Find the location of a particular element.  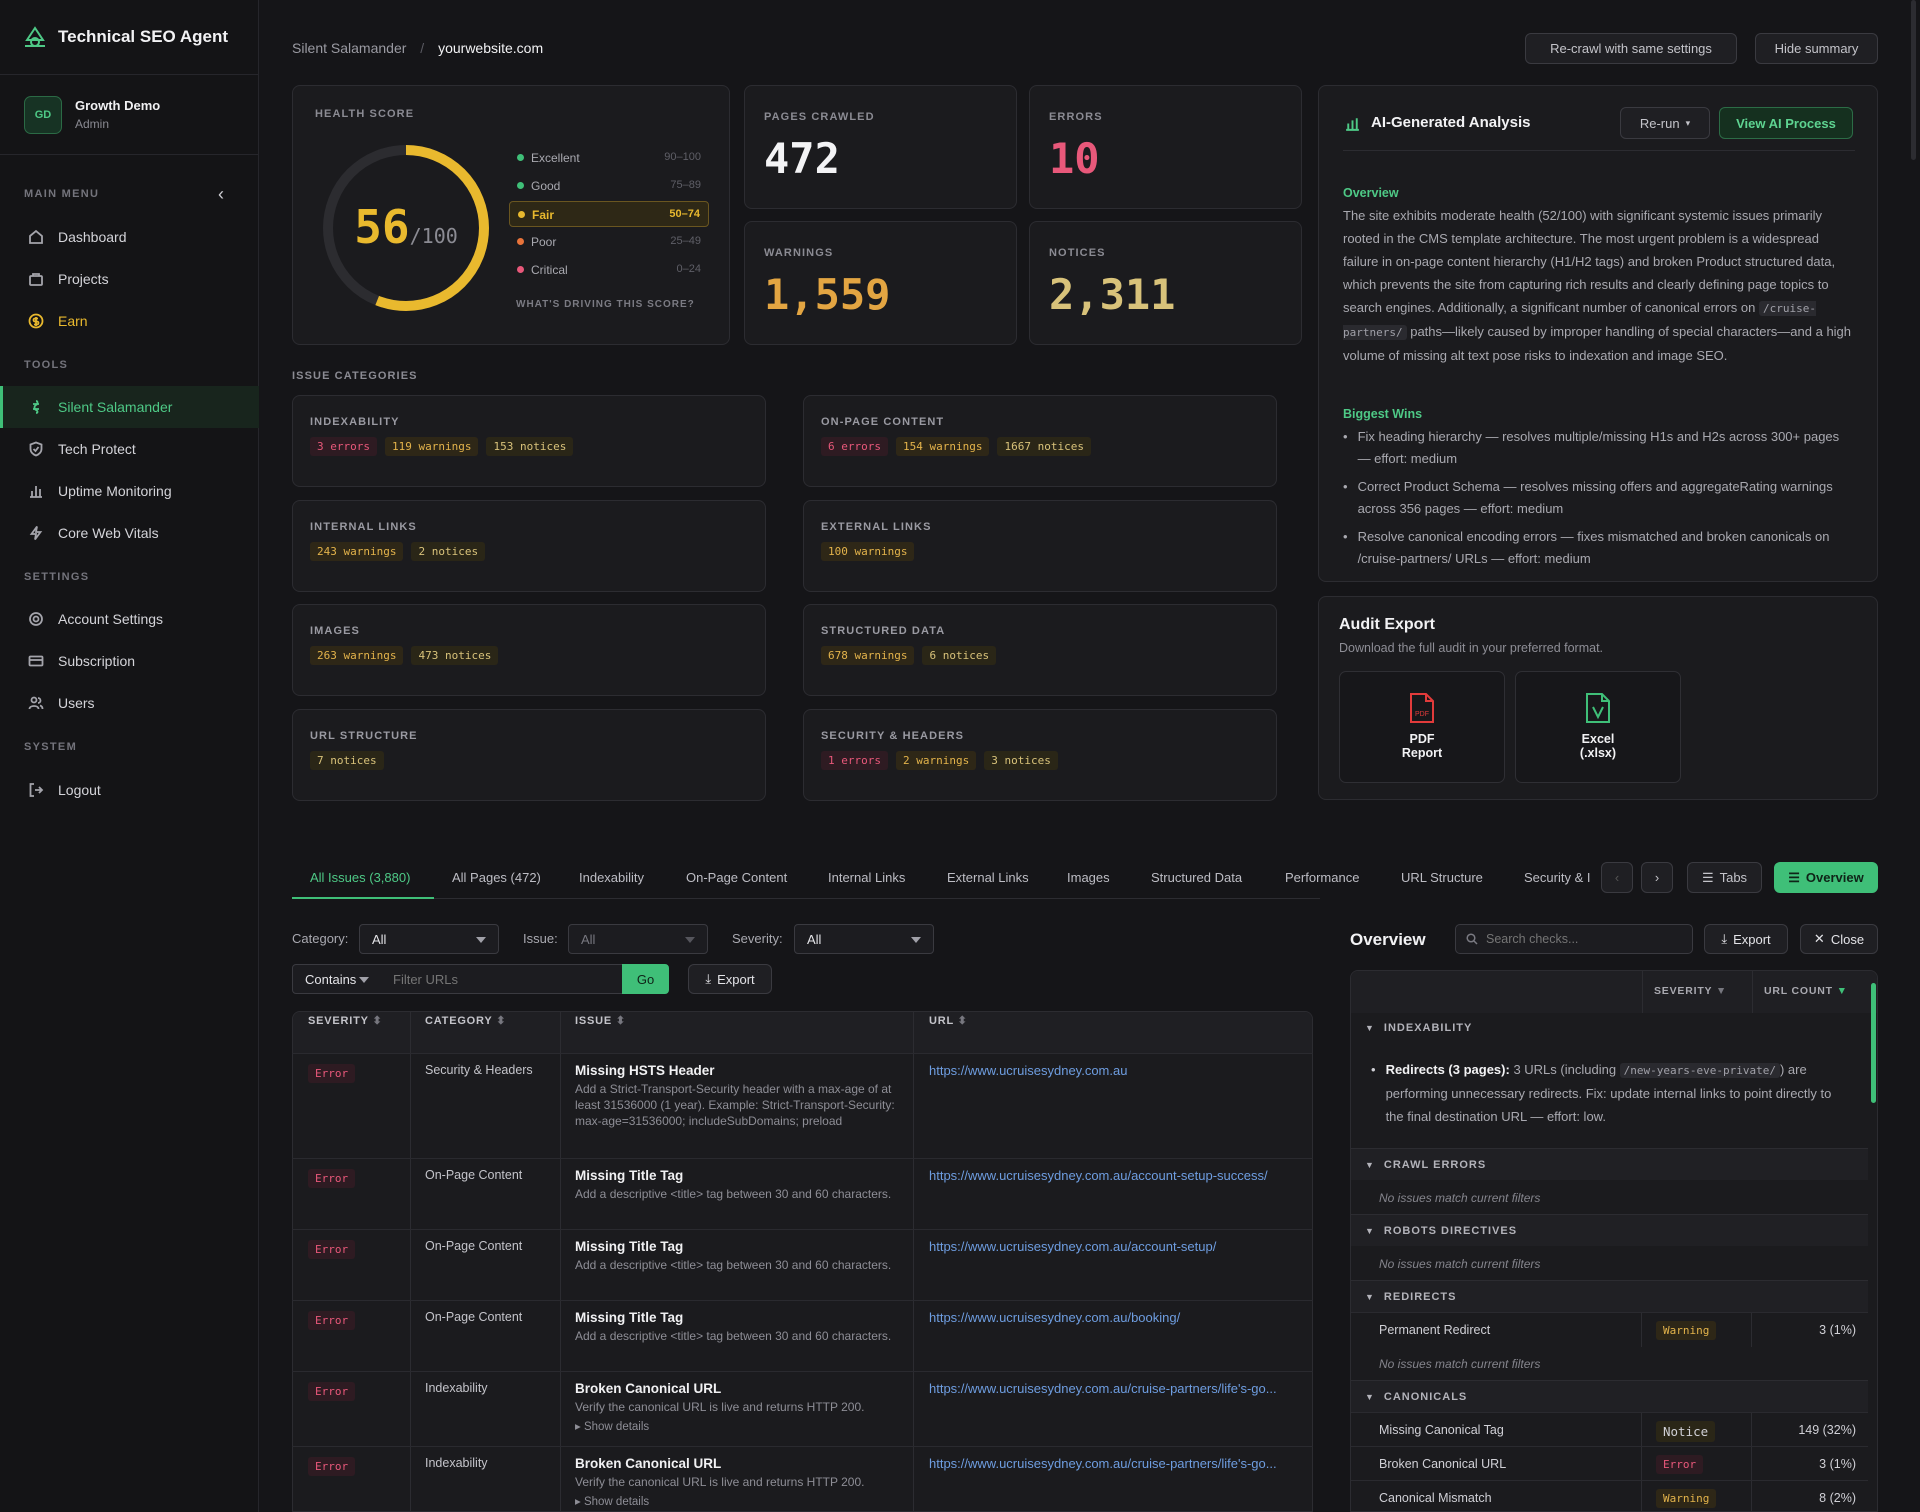

rerun-button: Re-run ▾ is located at coordinates (1665, 123).